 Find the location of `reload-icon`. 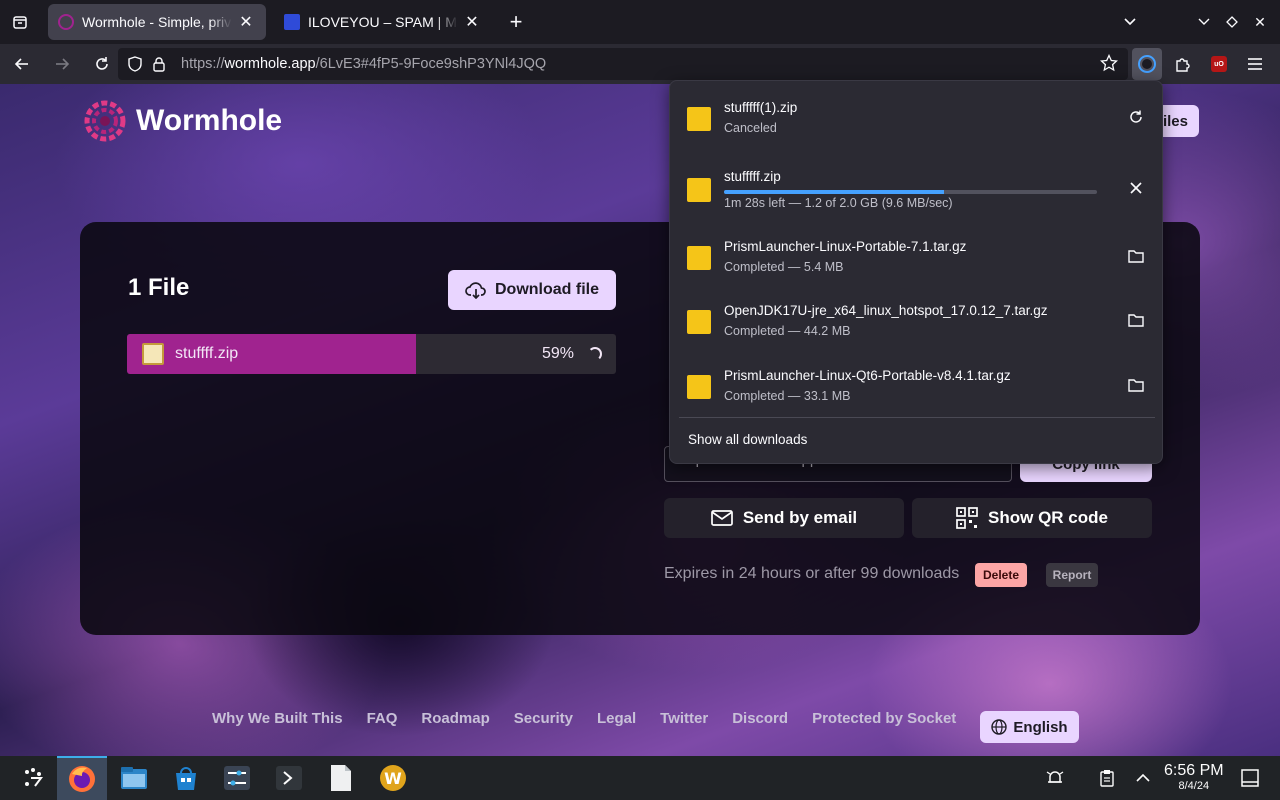

reload-icon is located at coordinates (102, 63).